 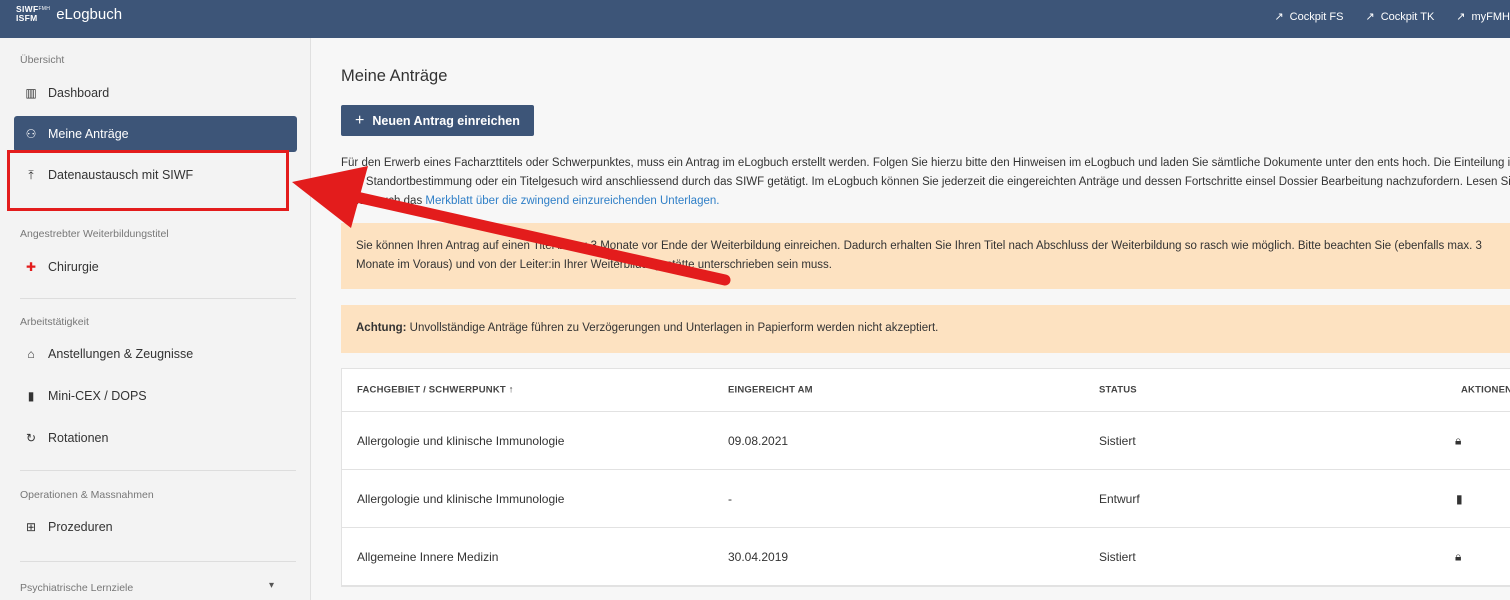 I want to click on sidebar-item-minicex: ▮ Mini-CEX / DOPS, so click(x=155, y=396).